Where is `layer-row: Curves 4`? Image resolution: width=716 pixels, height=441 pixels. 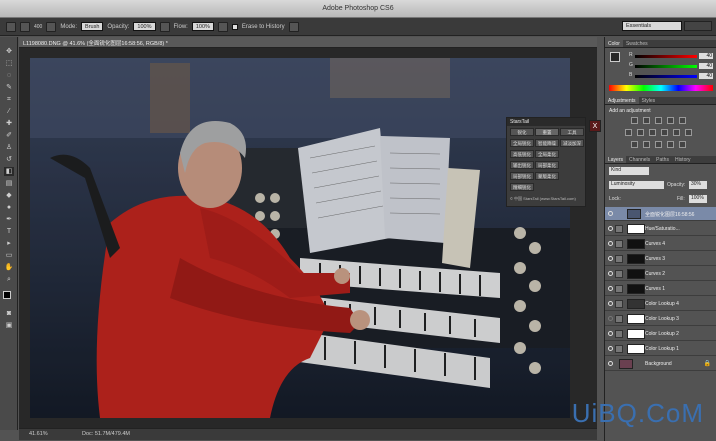 layer-row: Curves 4 is located at coordinates (660, 244).